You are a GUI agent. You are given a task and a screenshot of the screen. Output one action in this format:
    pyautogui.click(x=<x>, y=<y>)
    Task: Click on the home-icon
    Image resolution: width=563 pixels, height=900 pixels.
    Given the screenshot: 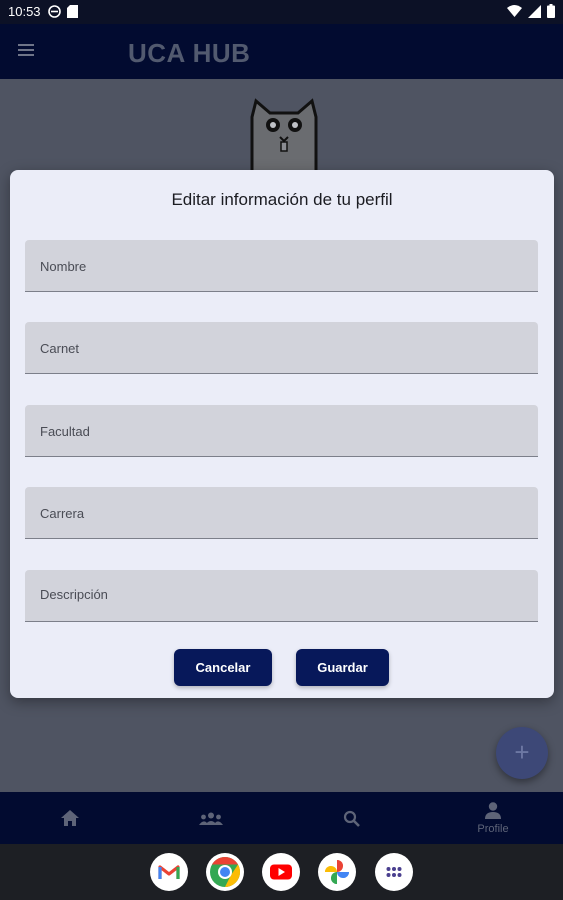 What is the action you would take?
    pyautogui.click(x=70, y=818)
    